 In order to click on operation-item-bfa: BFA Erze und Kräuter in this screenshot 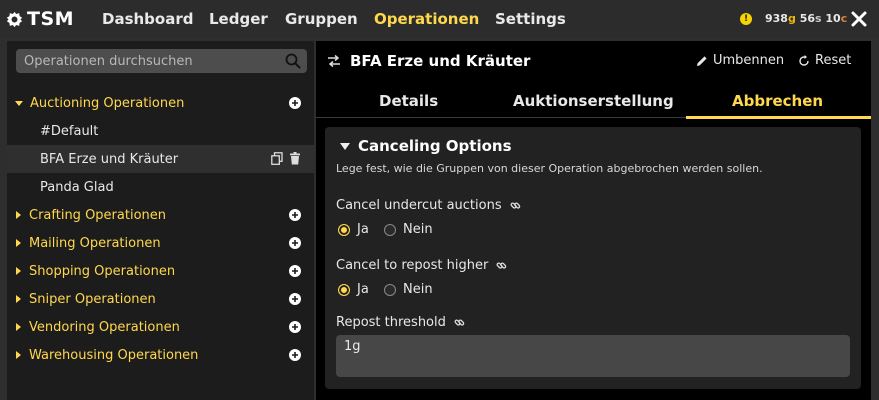, I will do `click(160, 159)`.